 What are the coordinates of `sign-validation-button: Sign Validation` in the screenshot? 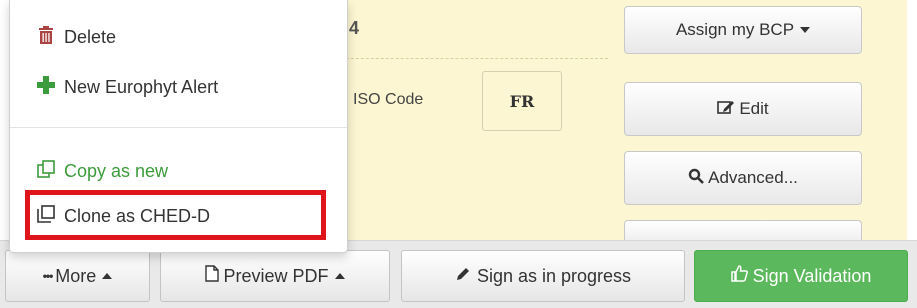 It's located at (801, 276).